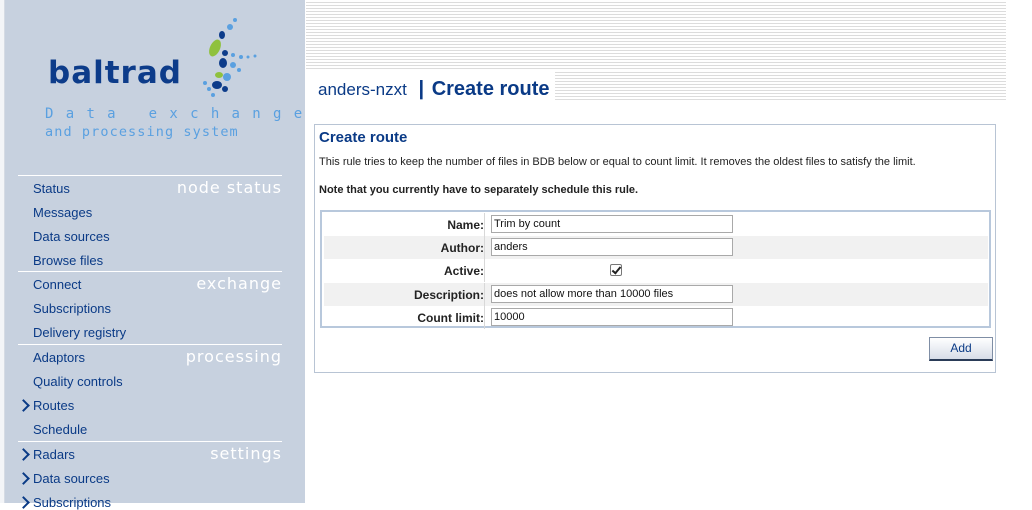 The width and height of the screenshot is (1032, 510). I want to click on page-right-margin, so click(1019, 251).